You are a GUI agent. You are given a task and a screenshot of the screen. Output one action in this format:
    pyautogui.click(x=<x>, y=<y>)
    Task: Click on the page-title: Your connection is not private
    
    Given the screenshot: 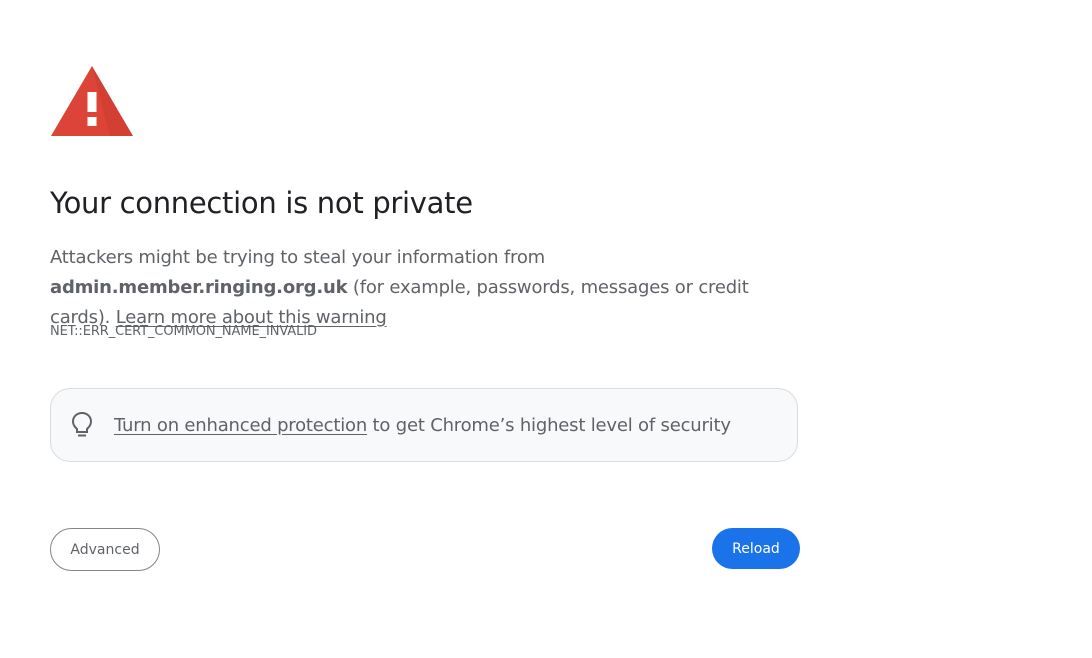 What is the action you would take?
    pyautogui.click(x=261, y=203)
    